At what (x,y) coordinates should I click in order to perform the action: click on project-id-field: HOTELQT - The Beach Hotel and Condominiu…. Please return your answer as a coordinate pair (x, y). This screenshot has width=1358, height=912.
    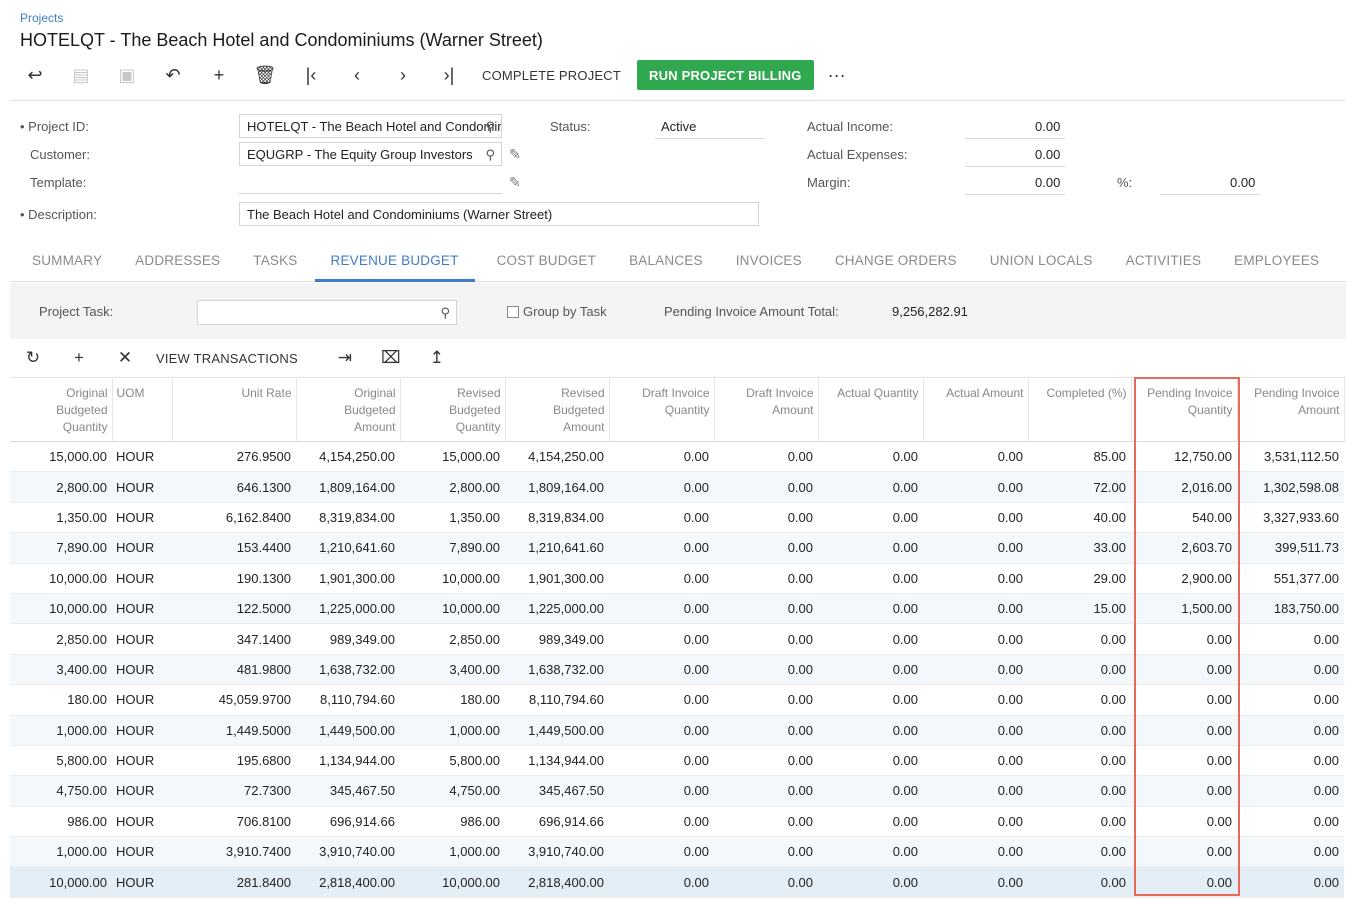
    Looking at the image, I should click on (370, 126).